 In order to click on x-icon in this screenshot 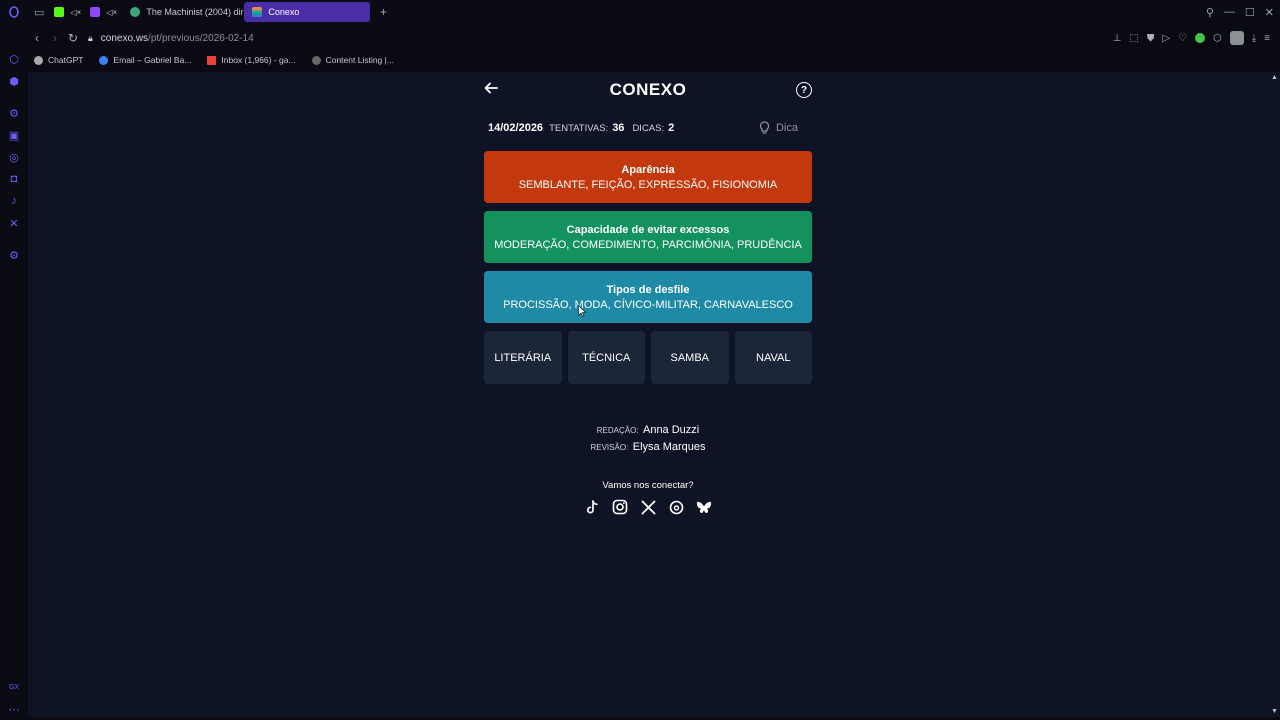, I will do `click(648, 507)`.